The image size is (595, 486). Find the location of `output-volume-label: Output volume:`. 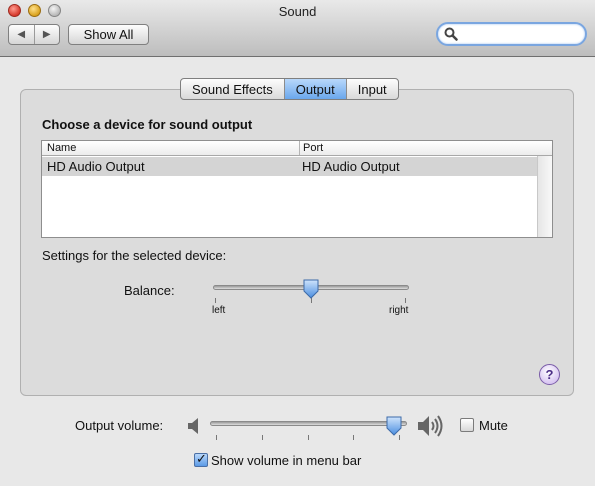

output-volume-label: Output volume: is located at coordinates (119, 425).